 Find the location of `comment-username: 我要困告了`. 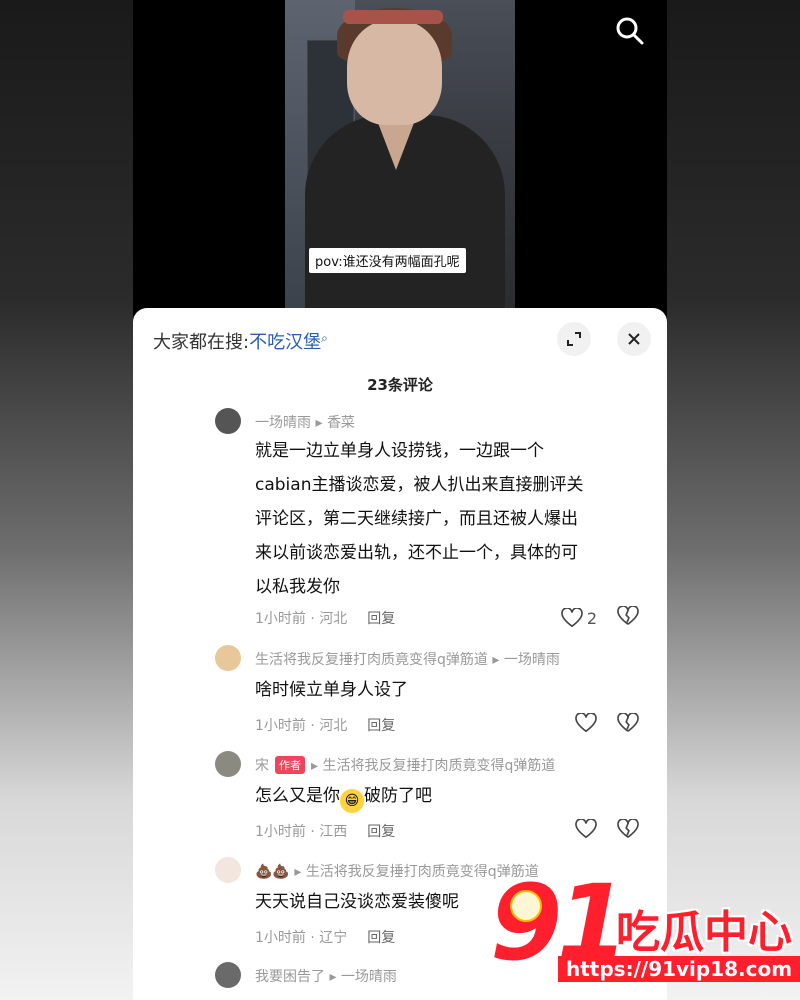

comment-username: 我要困告了 is located at coordinates (290, 977).